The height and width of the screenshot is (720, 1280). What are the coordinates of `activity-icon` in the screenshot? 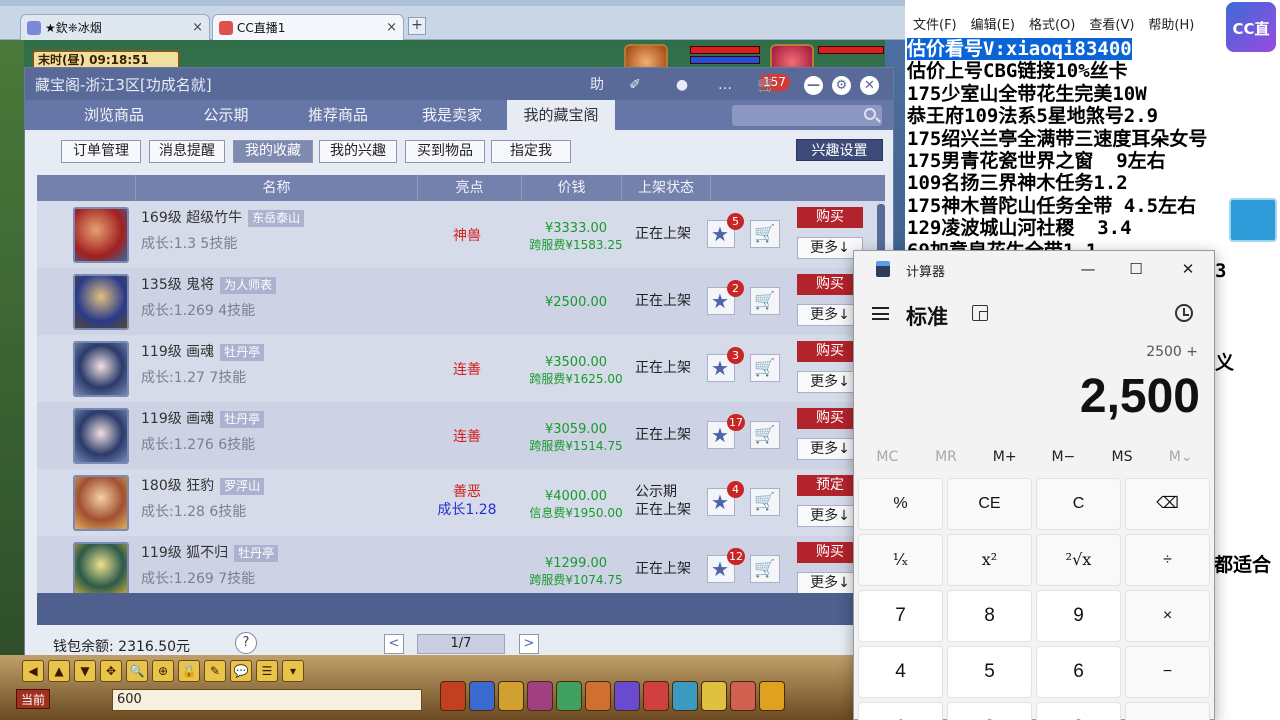 It's located at (714, 696).